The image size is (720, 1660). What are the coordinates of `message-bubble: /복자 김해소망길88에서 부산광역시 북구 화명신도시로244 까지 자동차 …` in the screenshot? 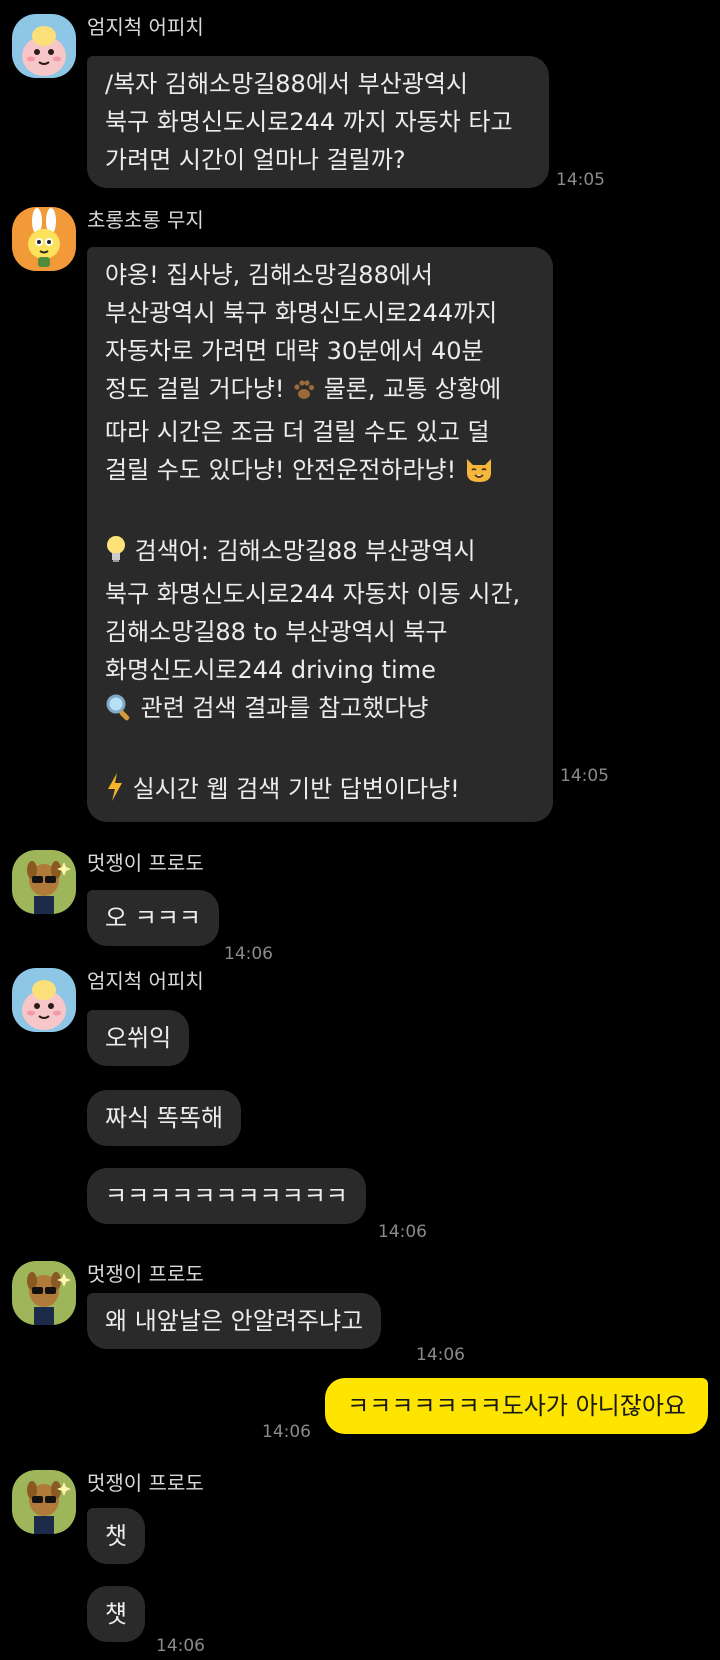 It's located at (318, 122).